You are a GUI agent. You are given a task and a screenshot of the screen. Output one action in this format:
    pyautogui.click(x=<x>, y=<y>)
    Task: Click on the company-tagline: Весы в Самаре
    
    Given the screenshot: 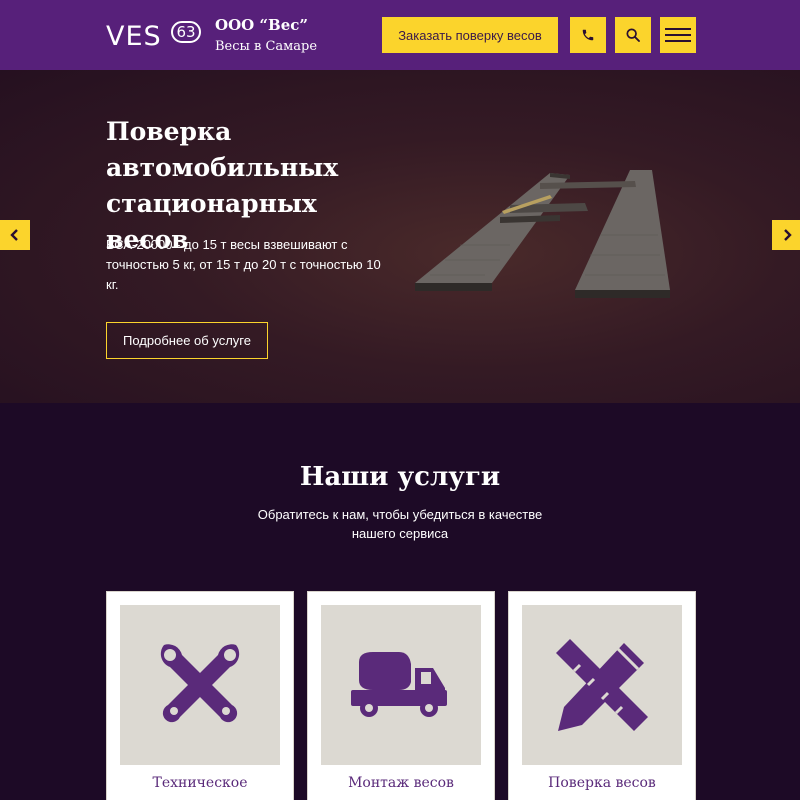 What is the action you would take?
    pyautogui.click(x=266, y=46)
    